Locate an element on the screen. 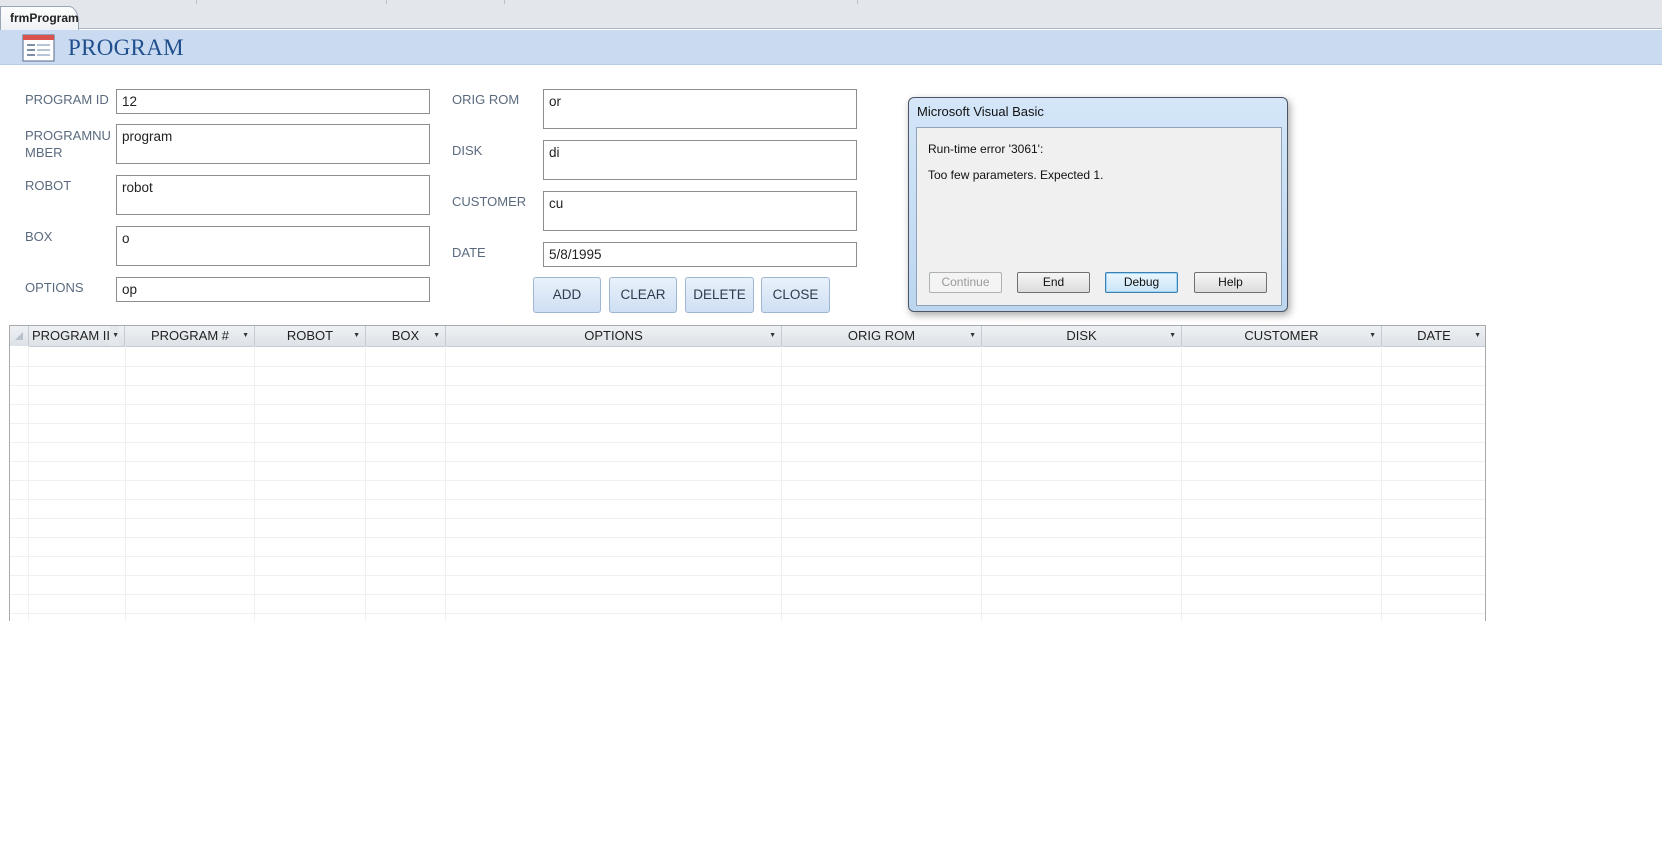 The width and height of the screenshot is (1662, 866). column-header-label: PROGRAM II is located at coordinates (71, 335).